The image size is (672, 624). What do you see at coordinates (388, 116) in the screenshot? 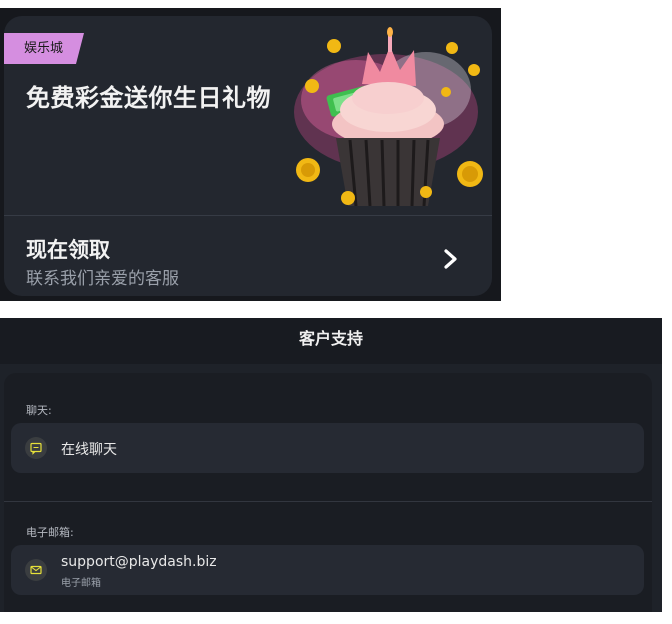
I see `birthday-cupcake-coins-icon` at bounding box center [388, 116].